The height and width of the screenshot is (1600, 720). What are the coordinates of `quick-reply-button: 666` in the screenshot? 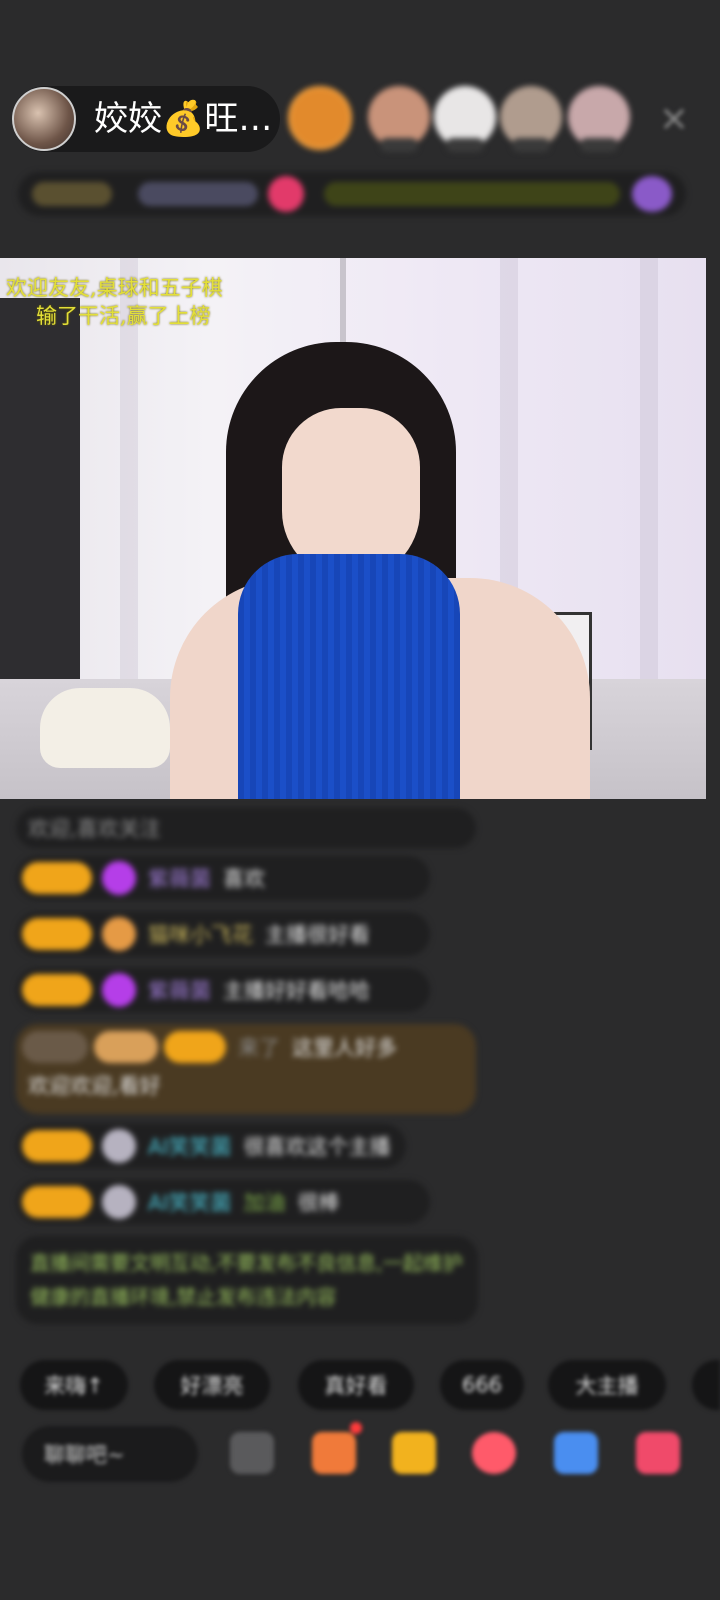 It's located at (482, 1385).